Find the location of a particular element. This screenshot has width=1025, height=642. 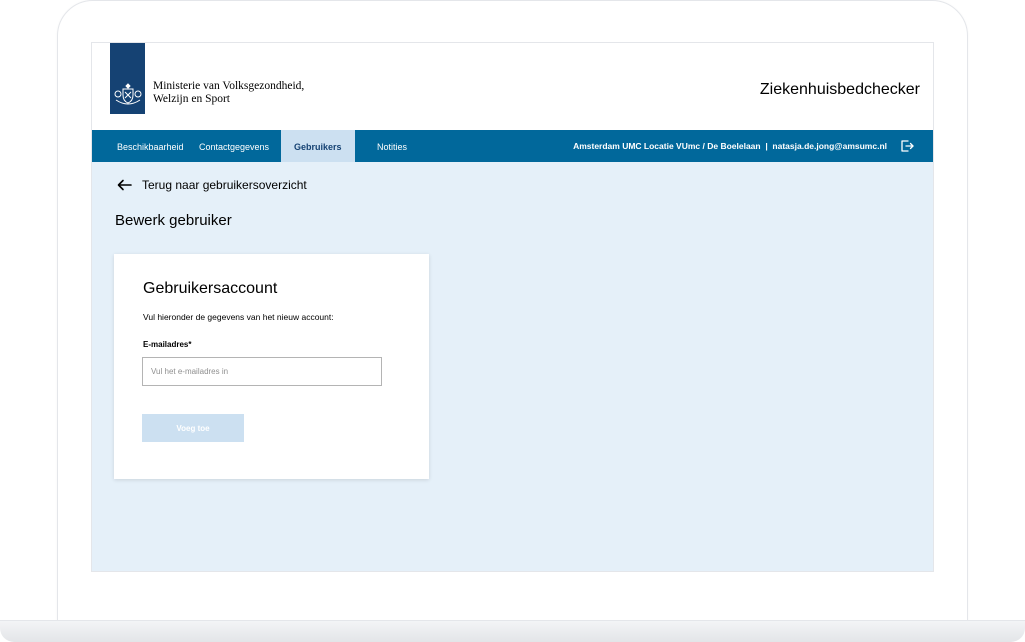

back-link-label: Terug naar gebruikersoverzicht is located at coordinates (224, 185).